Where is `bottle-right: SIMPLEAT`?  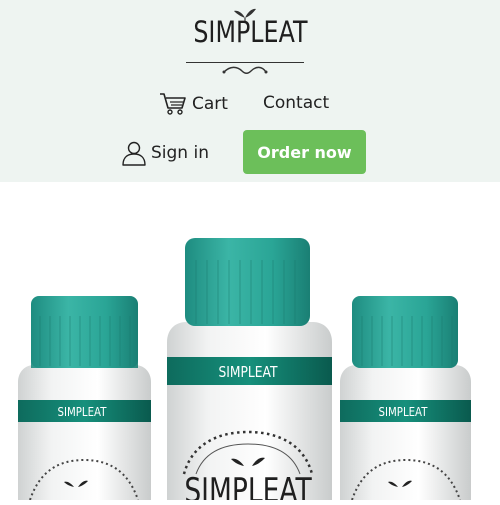
bottle-right: SIMPLEAT is located at coordinates (405, 398).